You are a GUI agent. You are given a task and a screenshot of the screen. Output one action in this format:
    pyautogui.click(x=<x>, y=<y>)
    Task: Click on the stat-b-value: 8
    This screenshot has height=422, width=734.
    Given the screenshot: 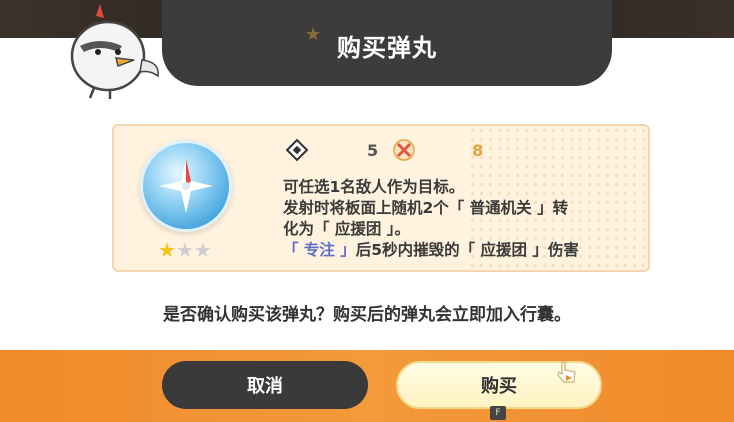 What is the action you would take?
    pyautogui.click(x=478, y=150)
    